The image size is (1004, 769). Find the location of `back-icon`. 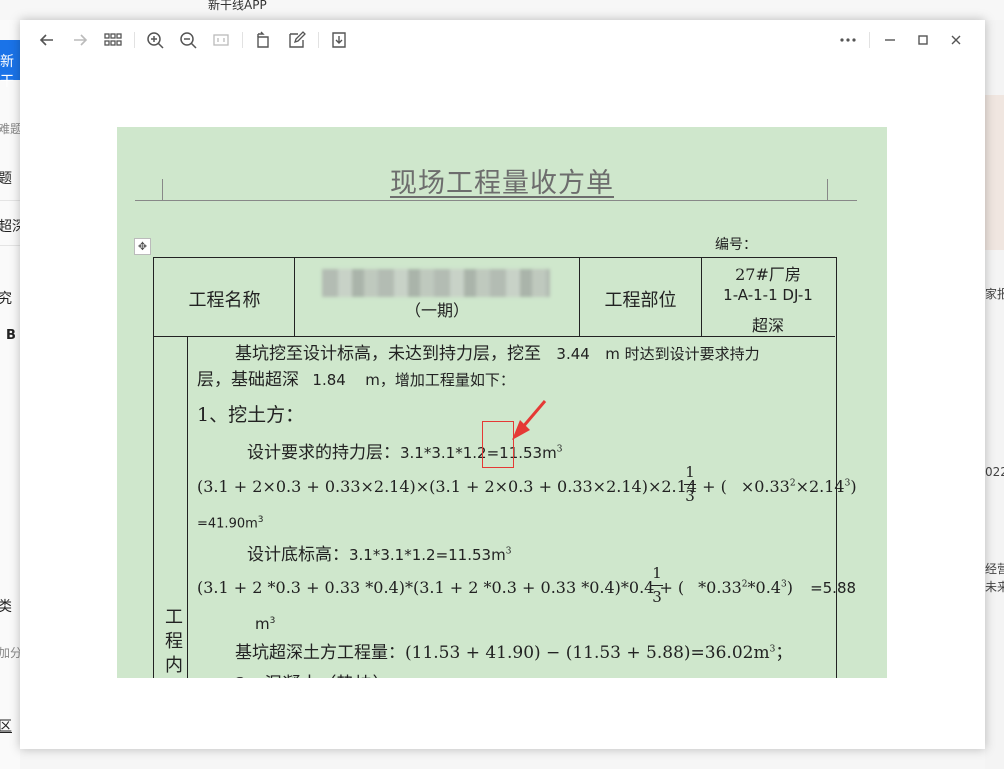

back-icon is located at coordinates (46, 40).